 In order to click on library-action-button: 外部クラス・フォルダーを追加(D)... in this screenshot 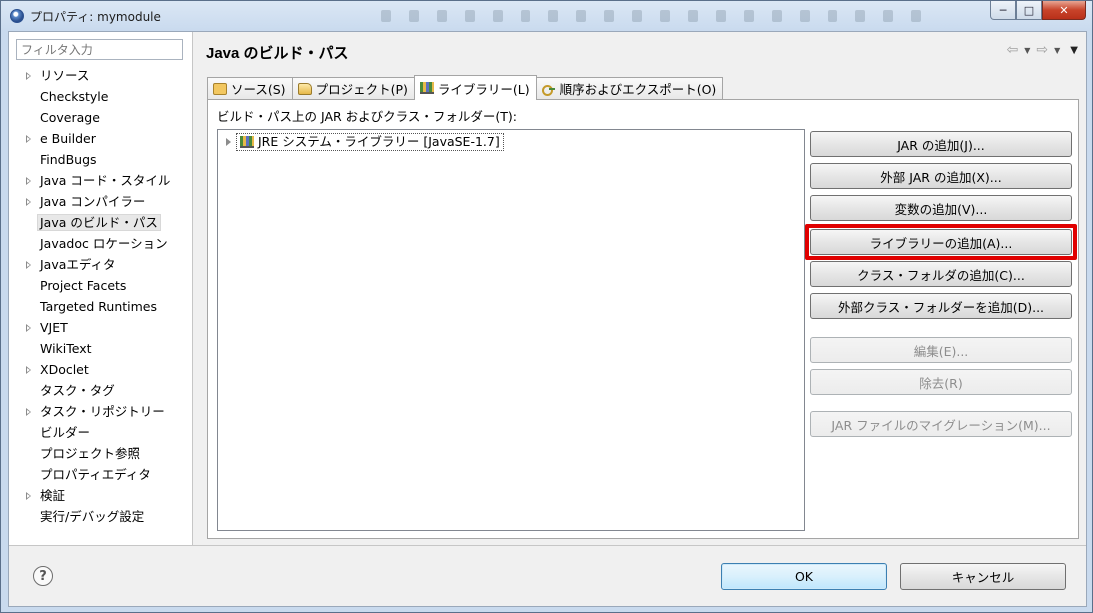, I will do `click(941, 306)`.